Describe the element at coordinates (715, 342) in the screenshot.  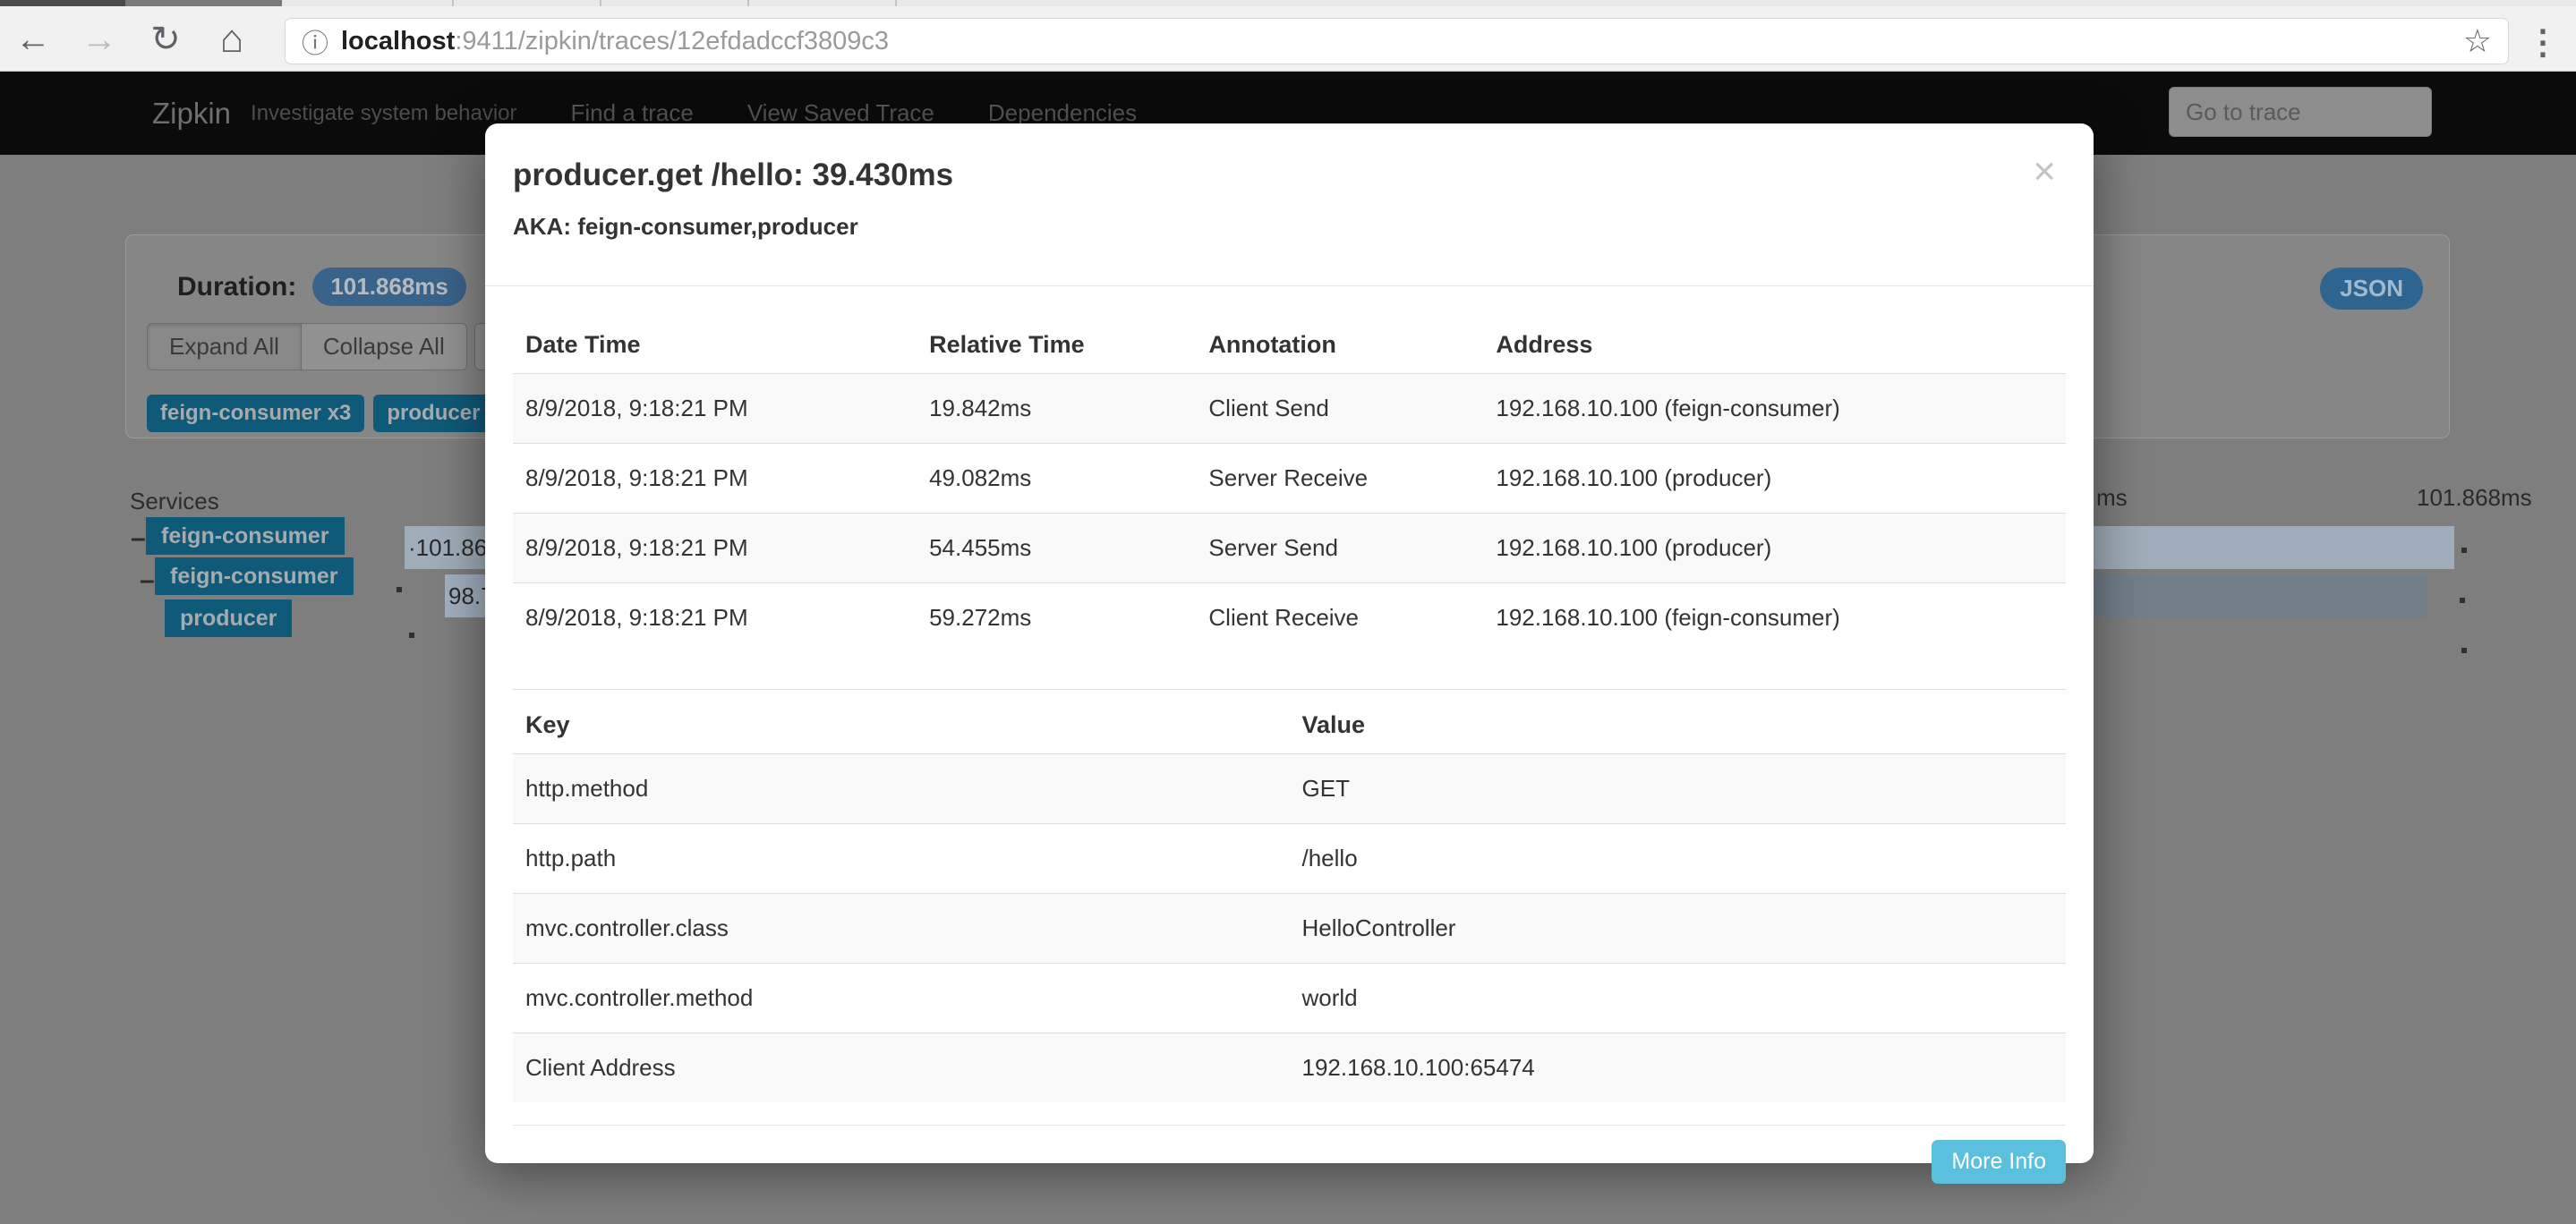
I see `col-header-date-time: Date Time` at that location.